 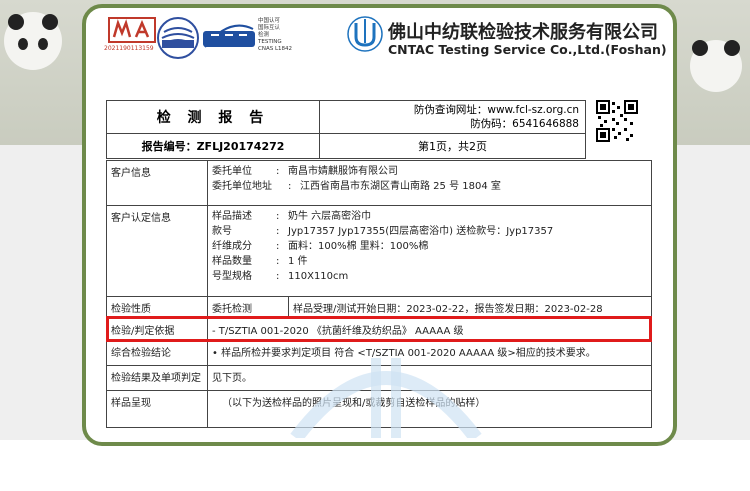 What do you see at coordinates (305, 171) in the screenshot?
I see `list-item: 委托单位: 南昌市婧麒服饰有限公司` at bounding box center [305, 171].